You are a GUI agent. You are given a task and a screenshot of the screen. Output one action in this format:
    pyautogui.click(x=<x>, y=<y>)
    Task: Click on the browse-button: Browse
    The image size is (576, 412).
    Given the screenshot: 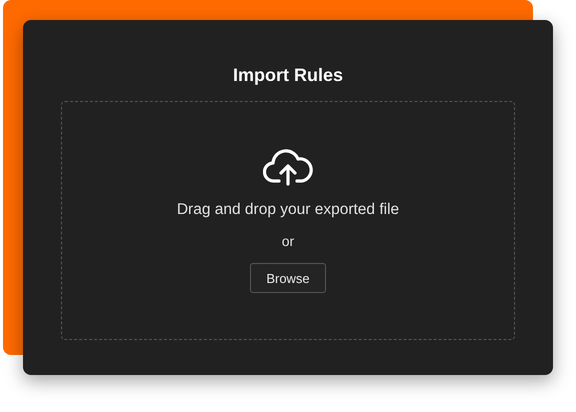 What is the action you would take?
    pyautogui.click(x=288, y=278)
    